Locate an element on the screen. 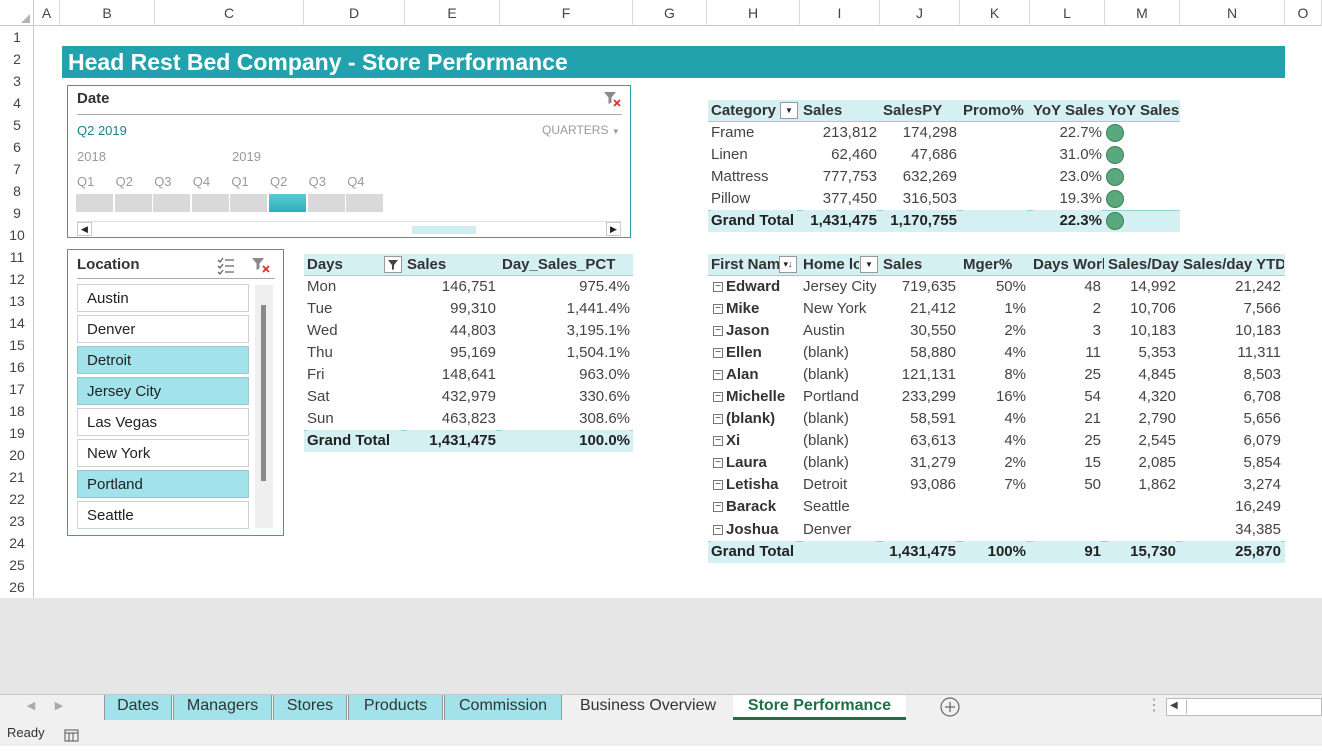  row-header-7: 7 is located at coordinates (16, 169).